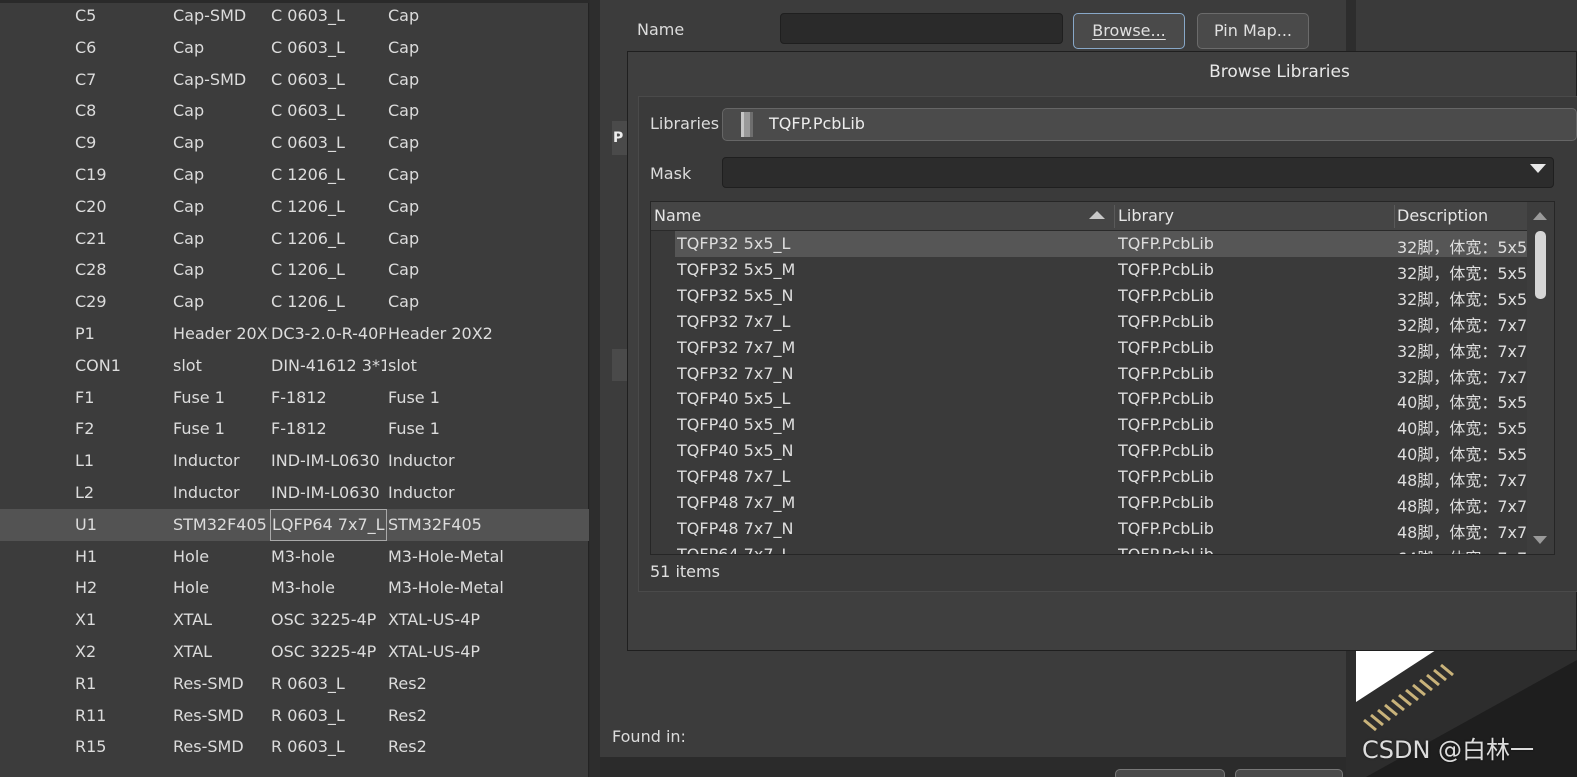 The width and height of the screenshot is (1577, 777). I want to click on items-count: 51 items, so click(685, 571).